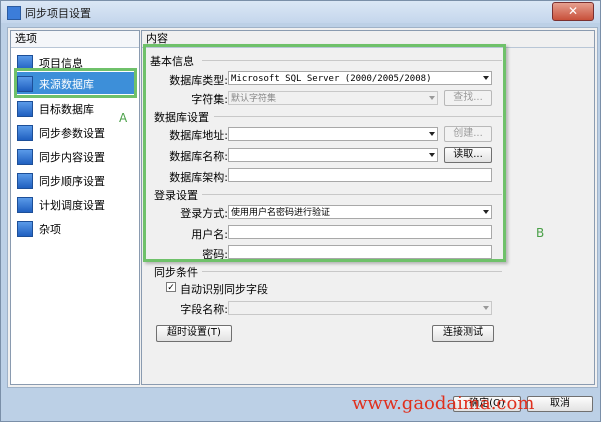 This screenshot has height=422, width=601. What do you see at coordinates (72, 133) in the screenshot?
I see `nav-item-label: 同步参数设置` at bounding box center [72, 133].